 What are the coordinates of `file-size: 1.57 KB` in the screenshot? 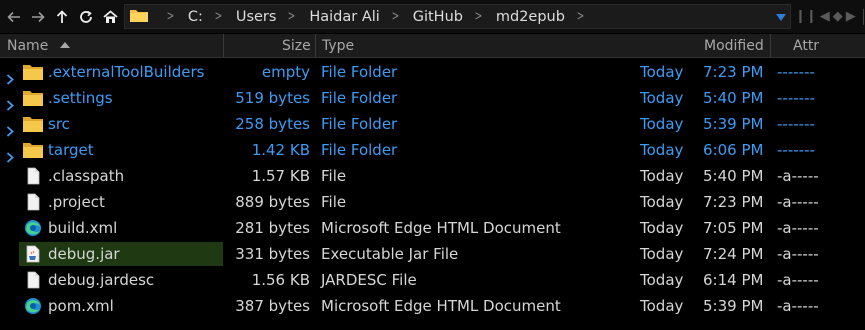 It's located at (280, 176).